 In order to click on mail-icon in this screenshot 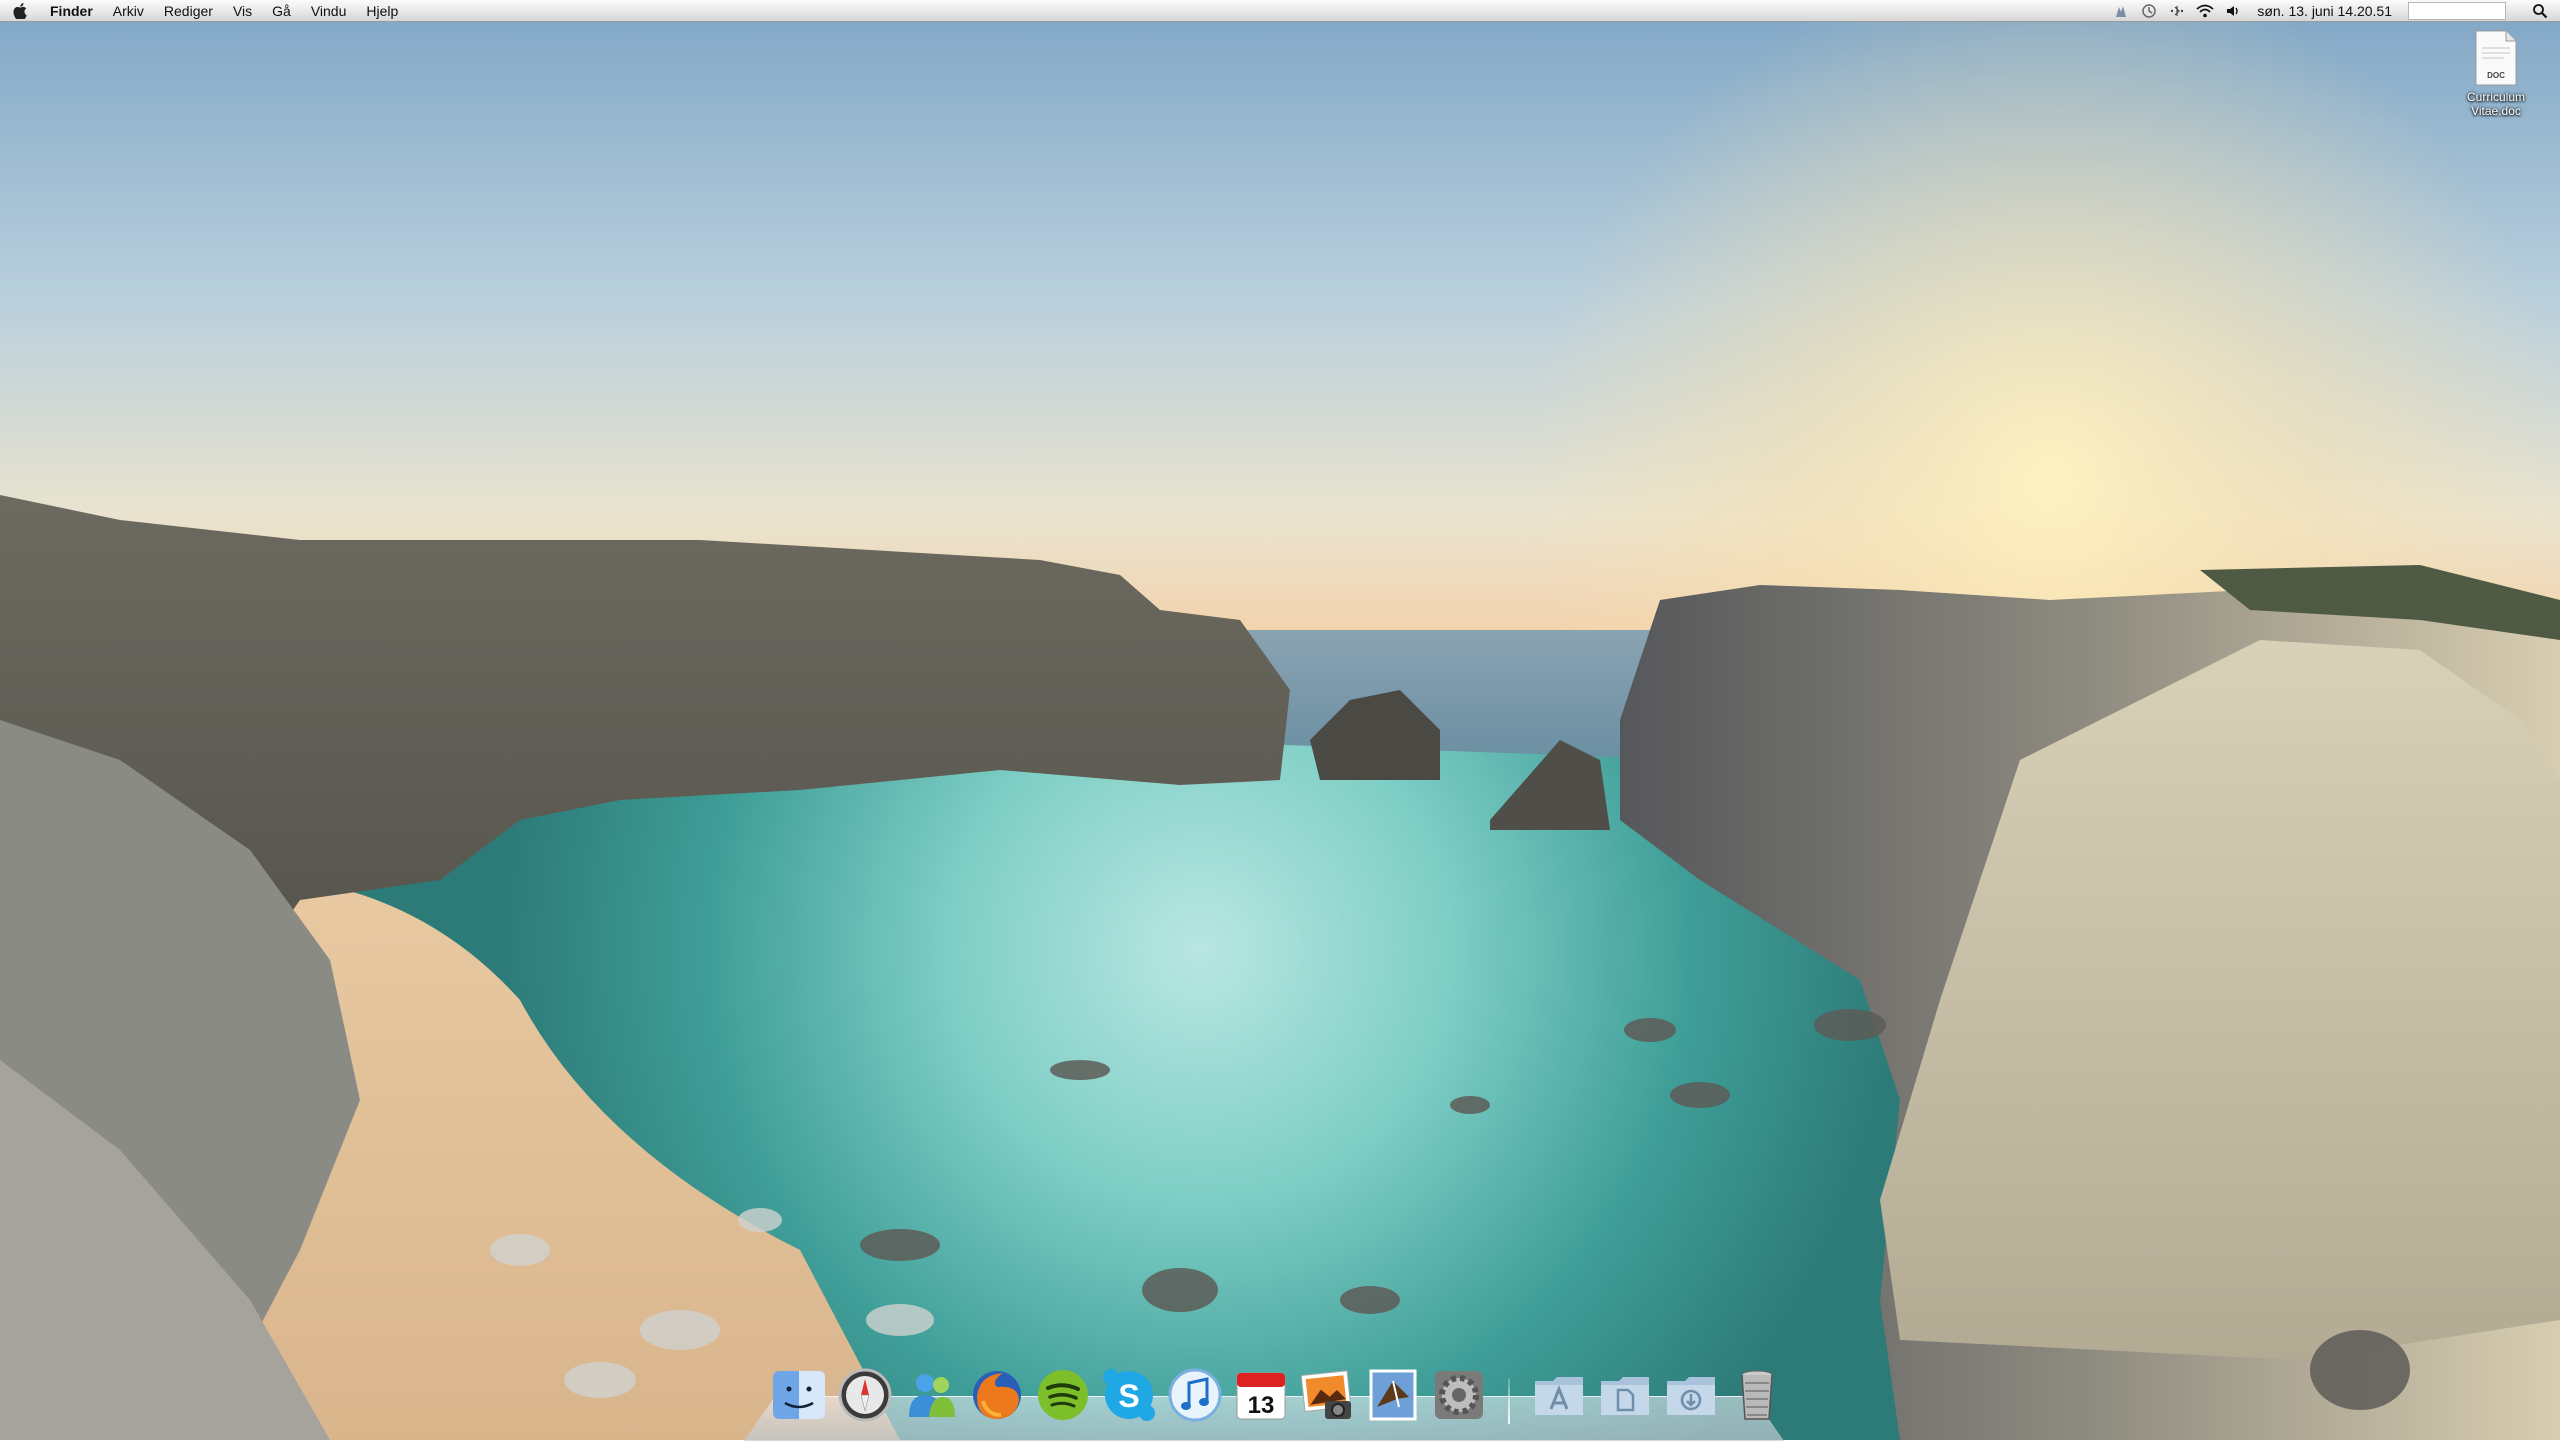, I will do `click(1393, 1395)`.